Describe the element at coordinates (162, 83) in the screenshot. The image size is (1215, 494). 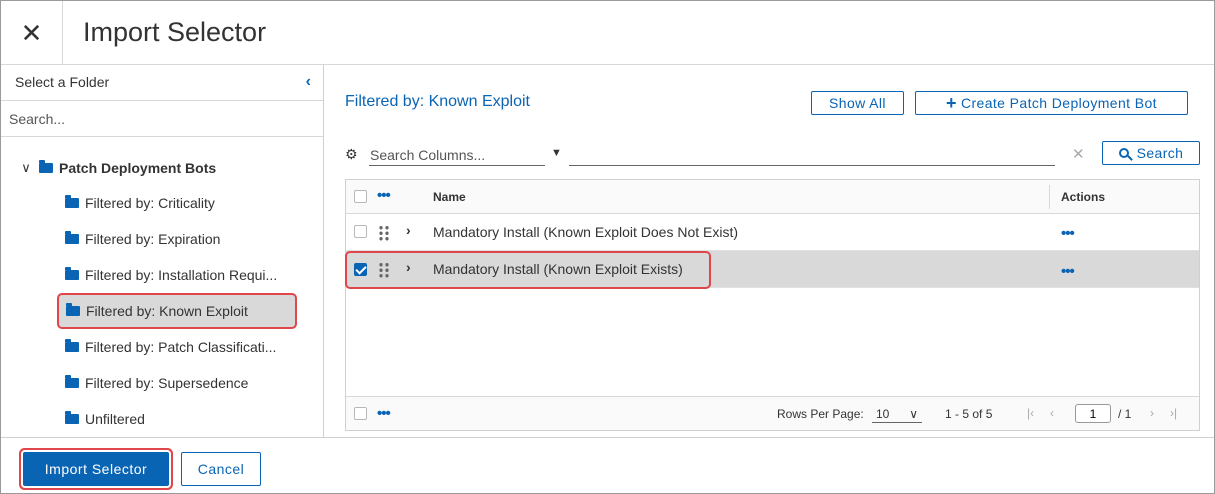
I see `sidebar-header: Select a Folder ‹` at that location.